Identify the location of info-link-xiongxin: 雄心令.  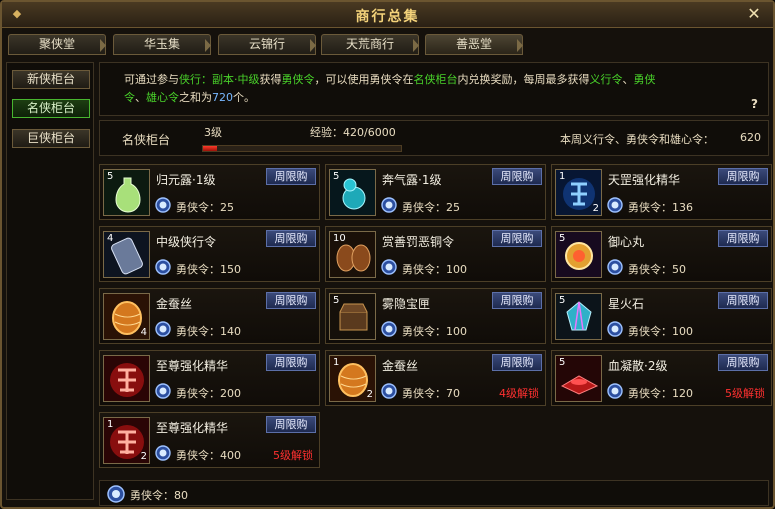
(162, 97).